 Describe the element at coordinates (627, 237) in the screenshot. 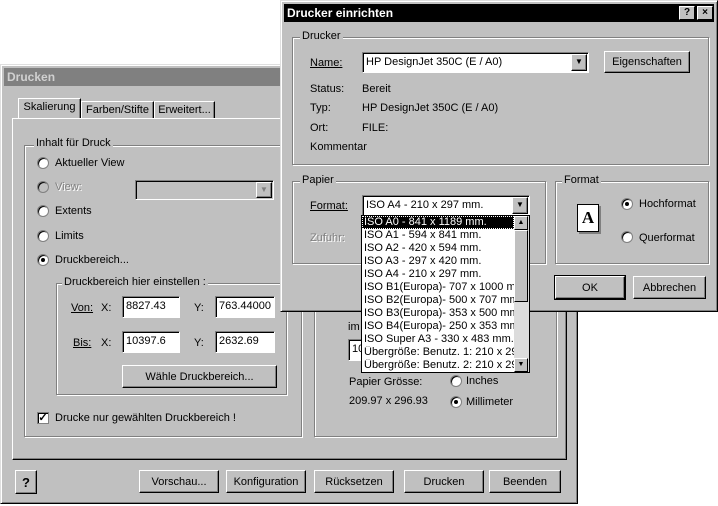

I see `radio-querformat` at that location.